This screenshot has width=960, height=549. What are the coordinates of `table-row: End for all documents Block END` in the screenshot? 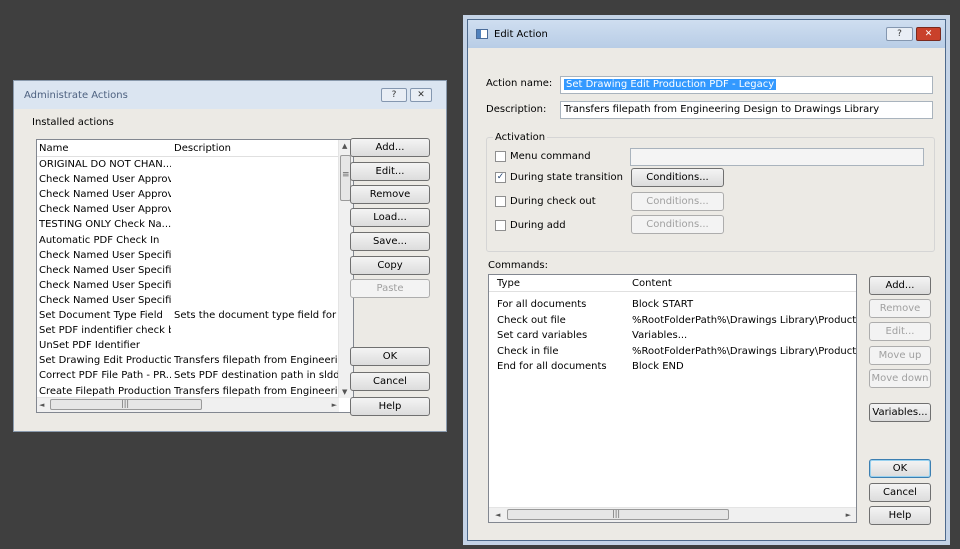 It's located at (672, 367).